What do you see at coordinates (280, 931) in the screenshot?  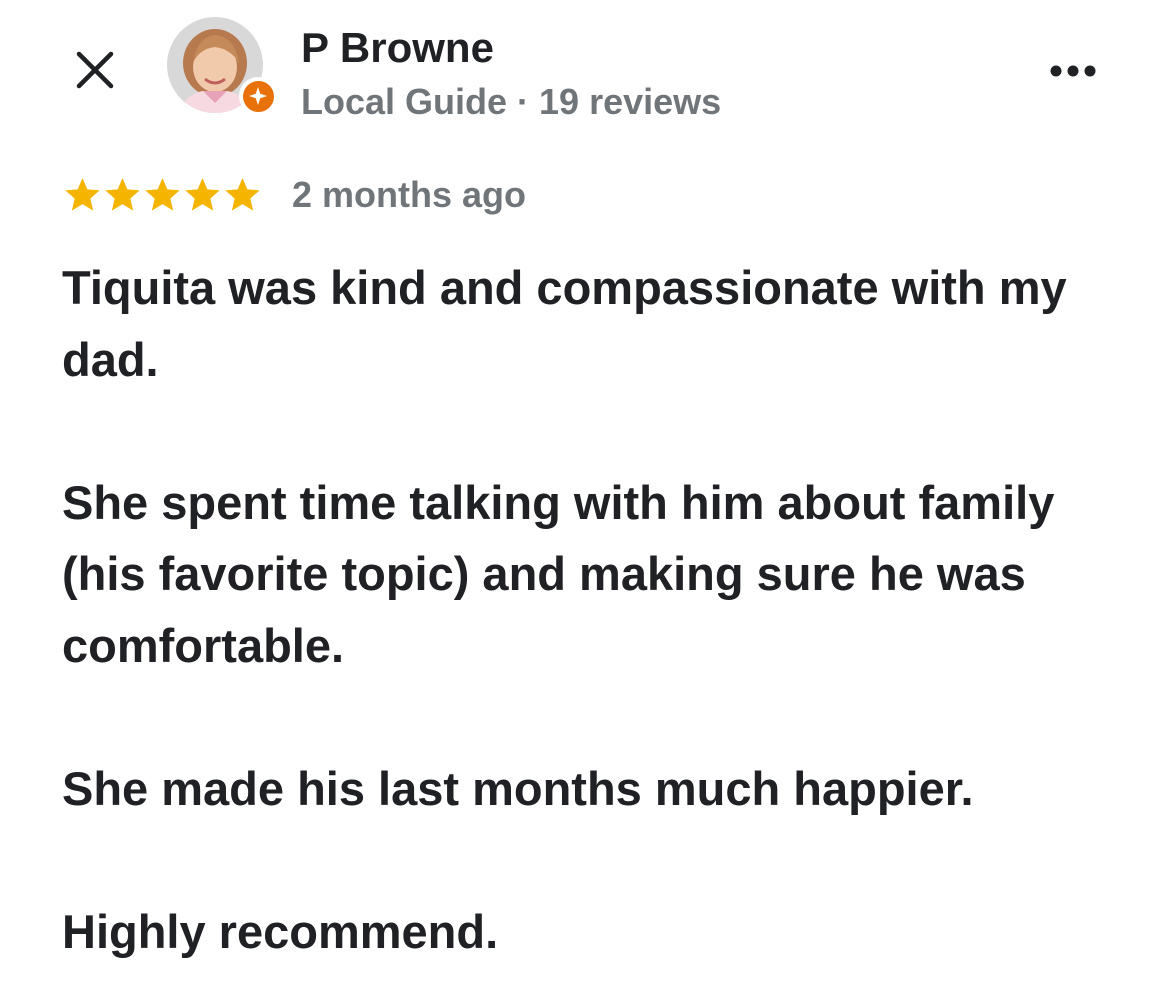 I see `review-paragraph: Highly recommend.` at bounding box center [280, 931].